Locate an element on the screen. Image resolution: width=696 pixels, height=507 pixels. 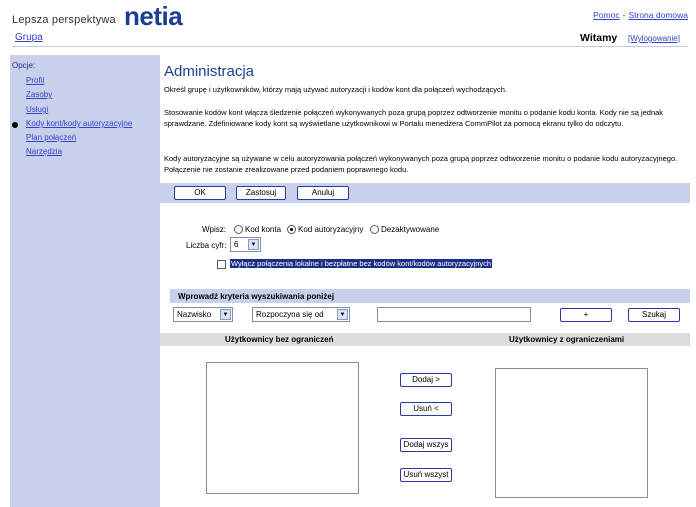
type-label: Wpisz: is located at coordinates (214, 229).